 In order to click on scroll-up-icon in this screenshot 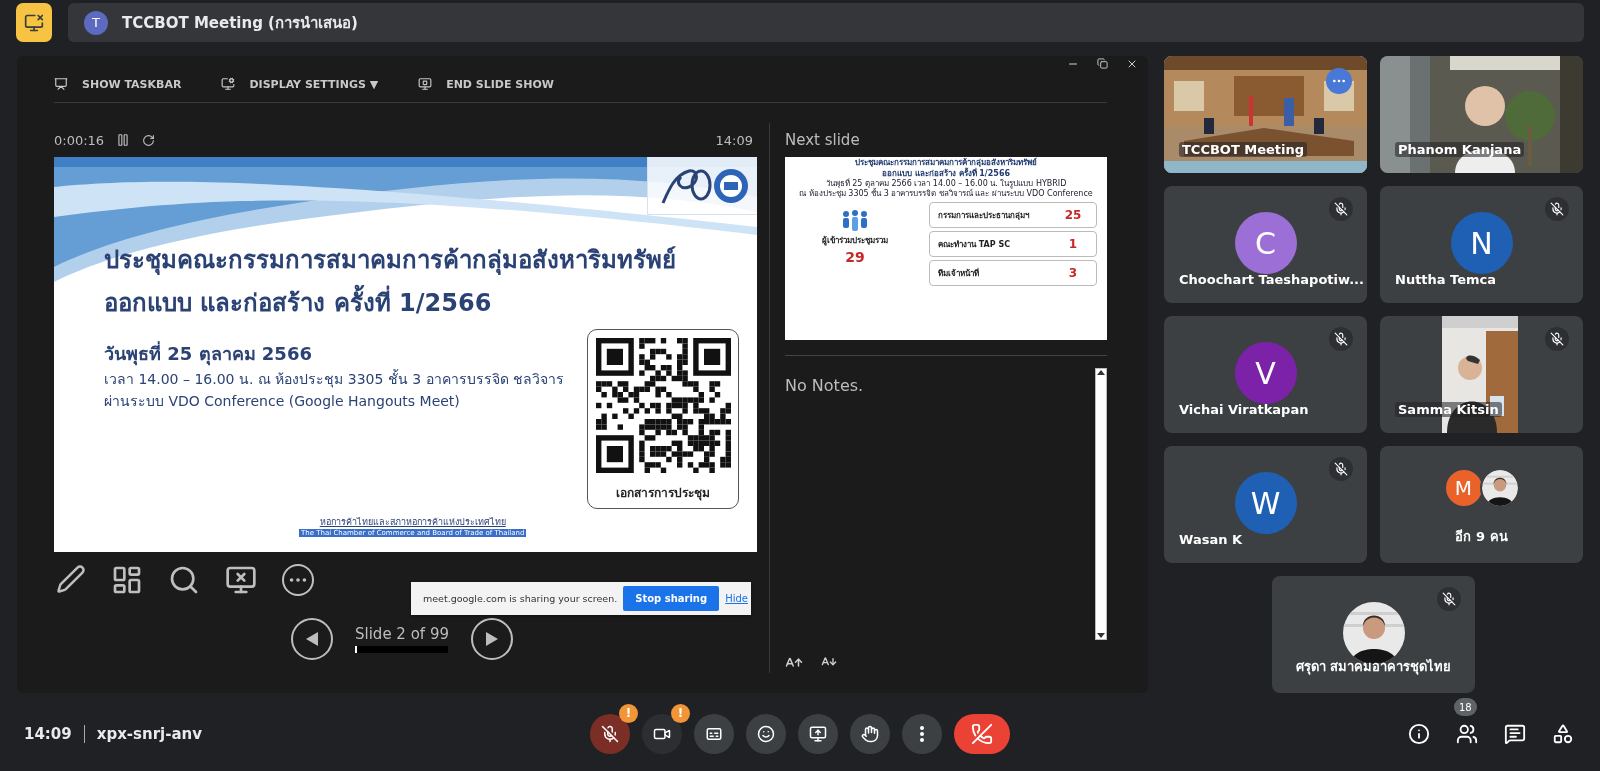, I will do `click(1101, 372)`.